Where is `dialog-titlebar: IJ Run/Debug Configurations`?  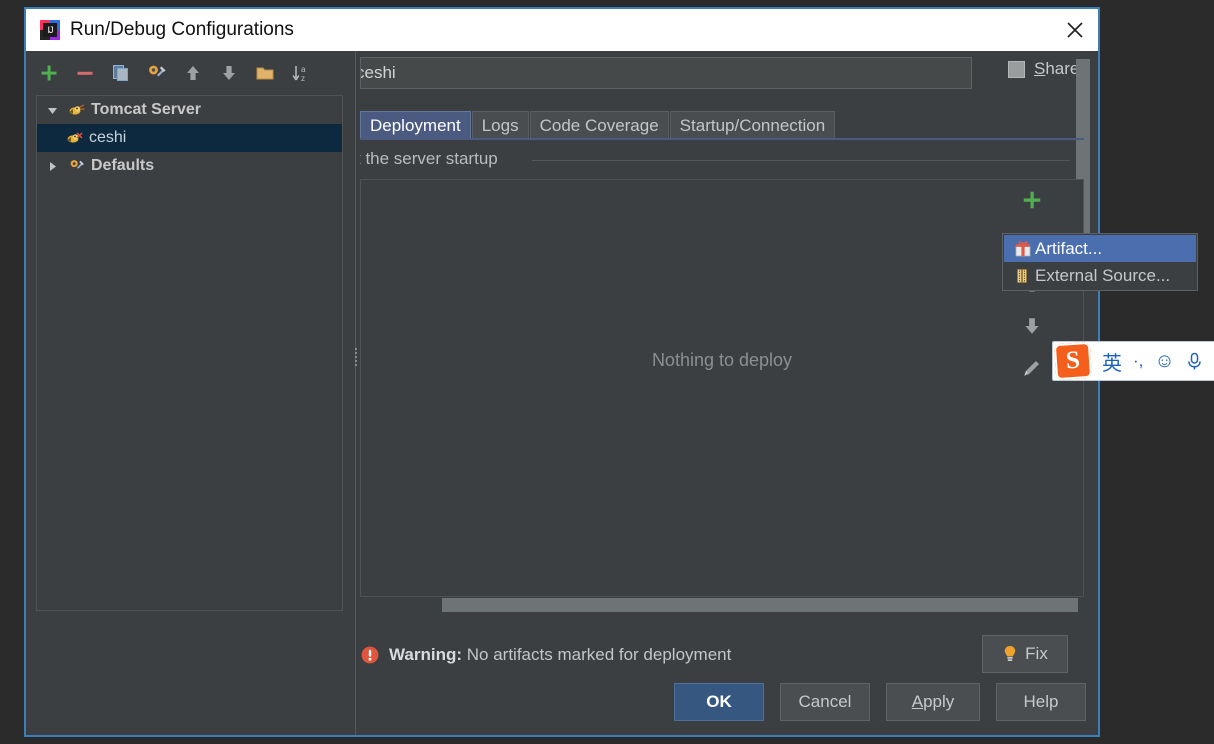 dialog-titlebar: IJ Run/Debug Configurations is located at coordinates (562, 30).